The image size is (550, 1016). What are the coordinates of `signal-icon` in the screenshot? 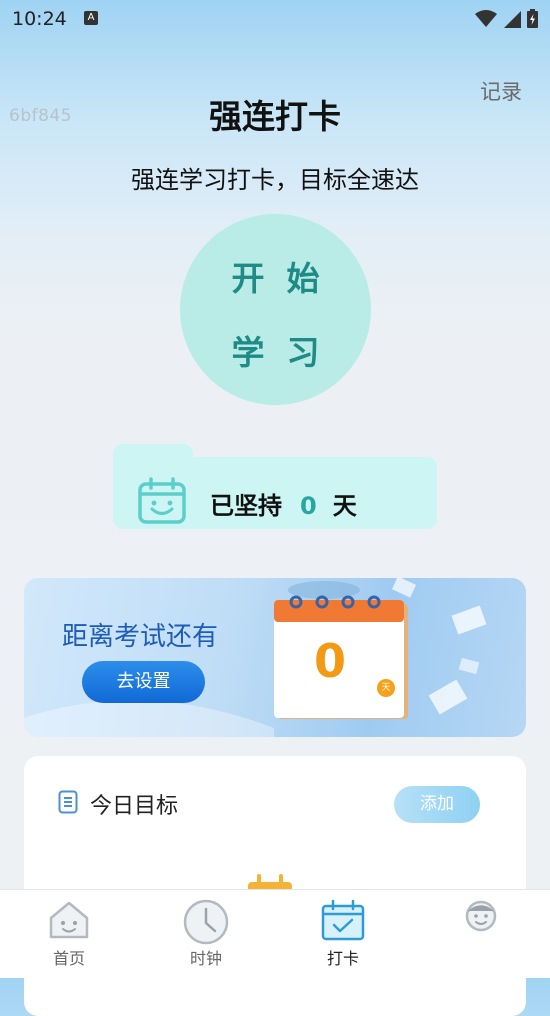 It's located at (512, 19).